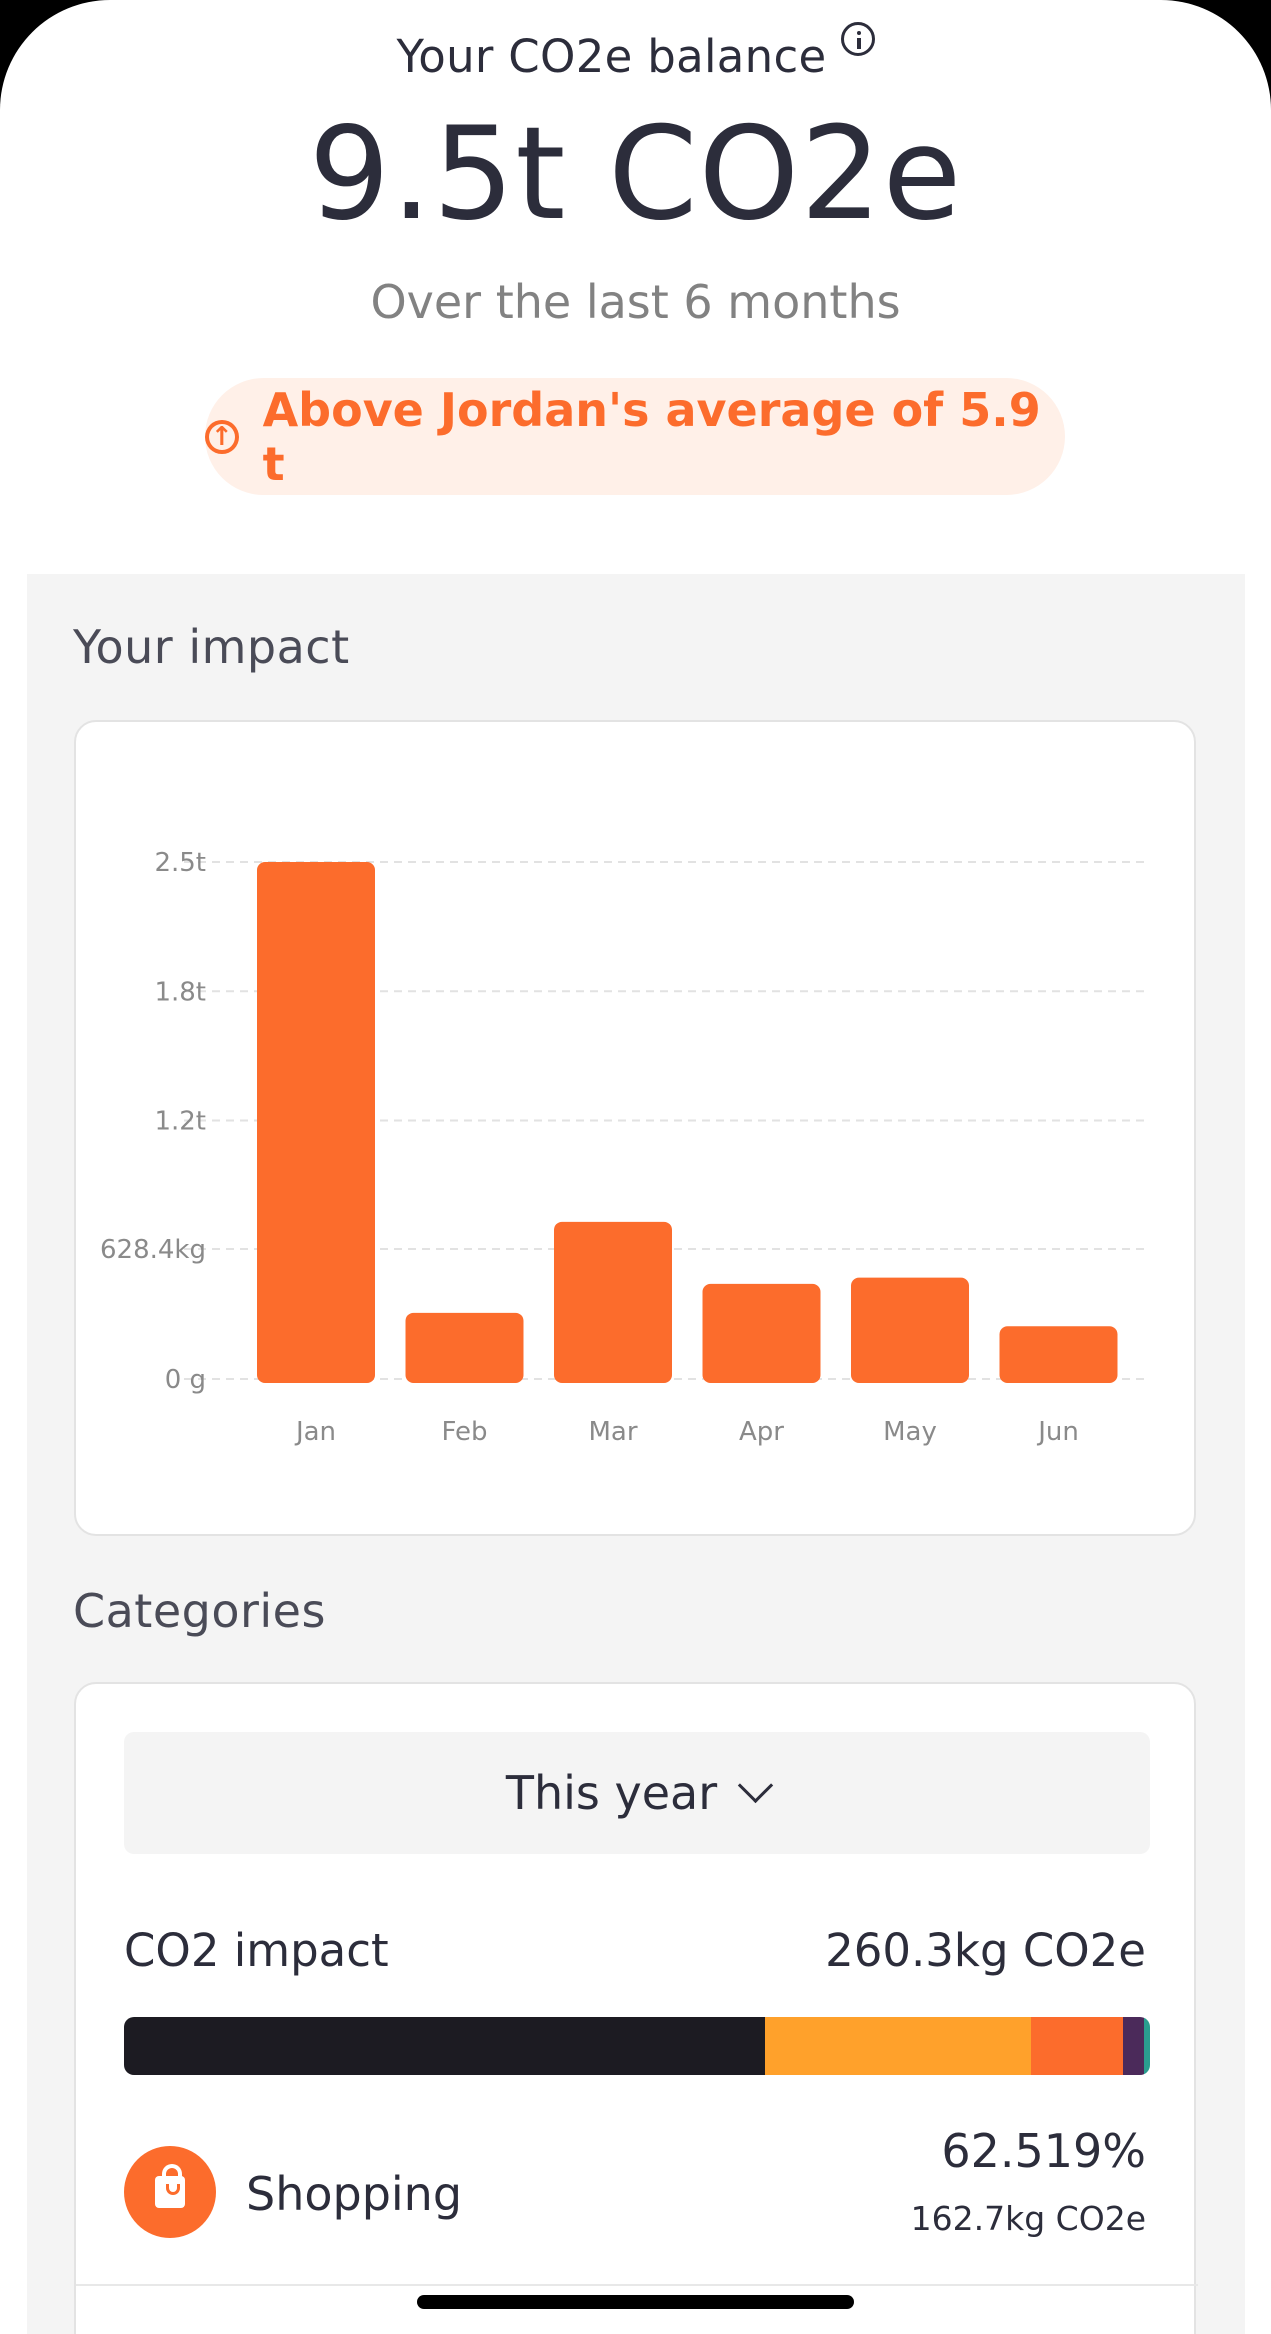 The height and width of the screenshot is (2334, 1271). What do you see at coordinates (910, 1330) in the screenshot?
I see `bar-may` at bounding box center [910, 1330].